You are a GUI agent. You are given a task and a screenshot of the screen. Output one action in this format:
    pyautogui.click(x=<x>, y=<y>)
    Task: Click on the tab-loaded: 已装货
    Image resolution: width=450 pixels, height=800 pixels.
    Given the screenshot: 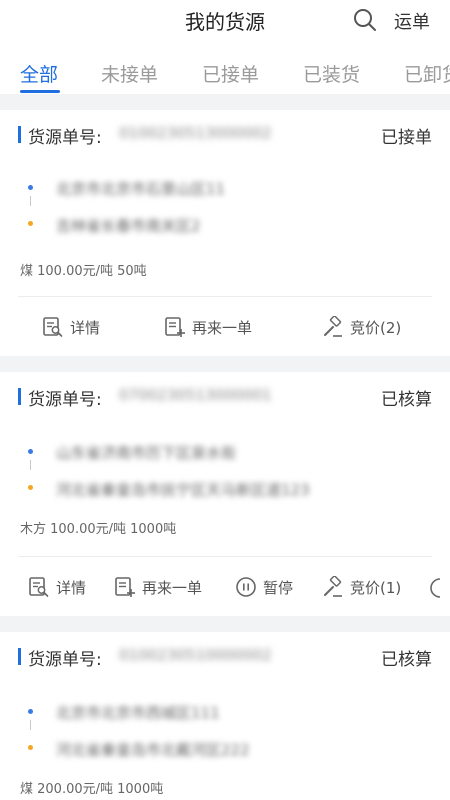 What is the action you would take?
    pyautogui.click(x=331, y=73)
    